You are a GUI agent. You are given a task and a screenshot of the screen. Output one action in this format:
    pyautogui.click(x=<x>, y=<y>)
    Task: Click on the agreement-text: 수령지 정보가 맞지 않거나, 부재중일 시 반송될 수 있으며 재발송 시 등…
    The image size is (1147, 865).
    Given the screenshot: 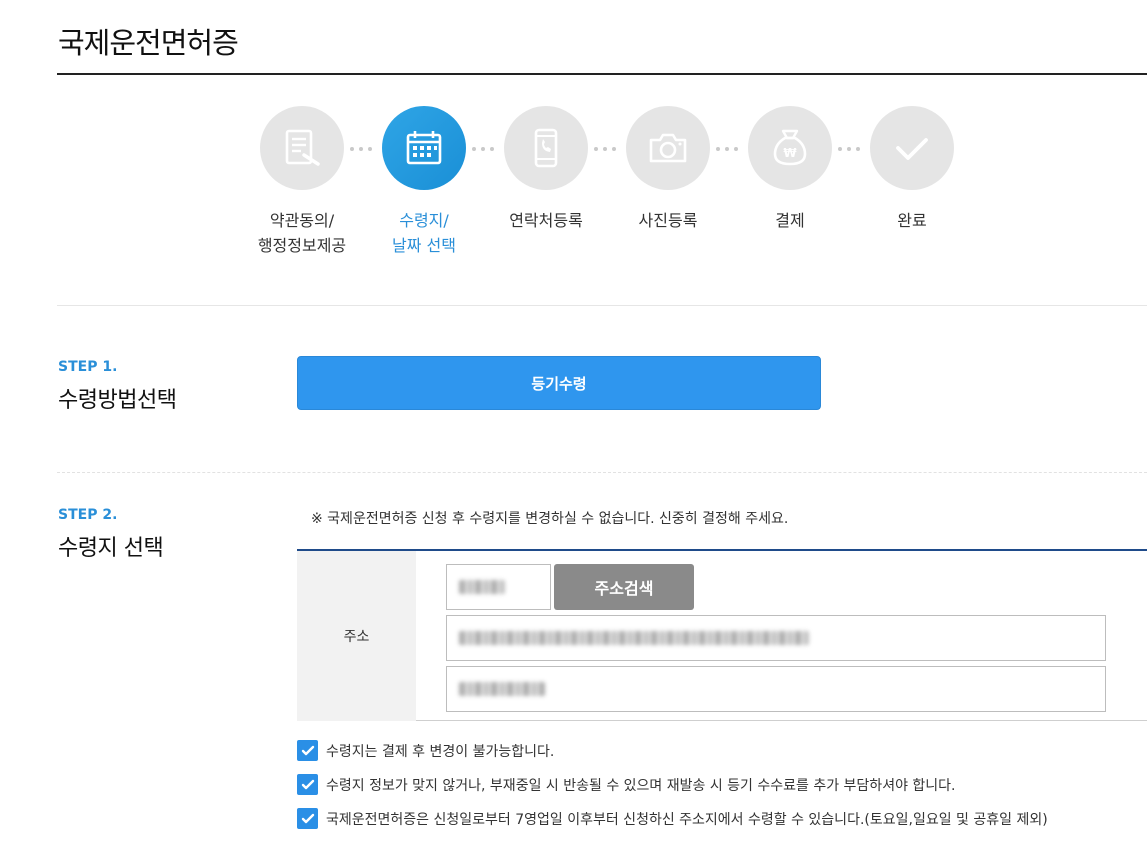 What is the action you would take?
    pyautogui.click(x=641, y=785)
    